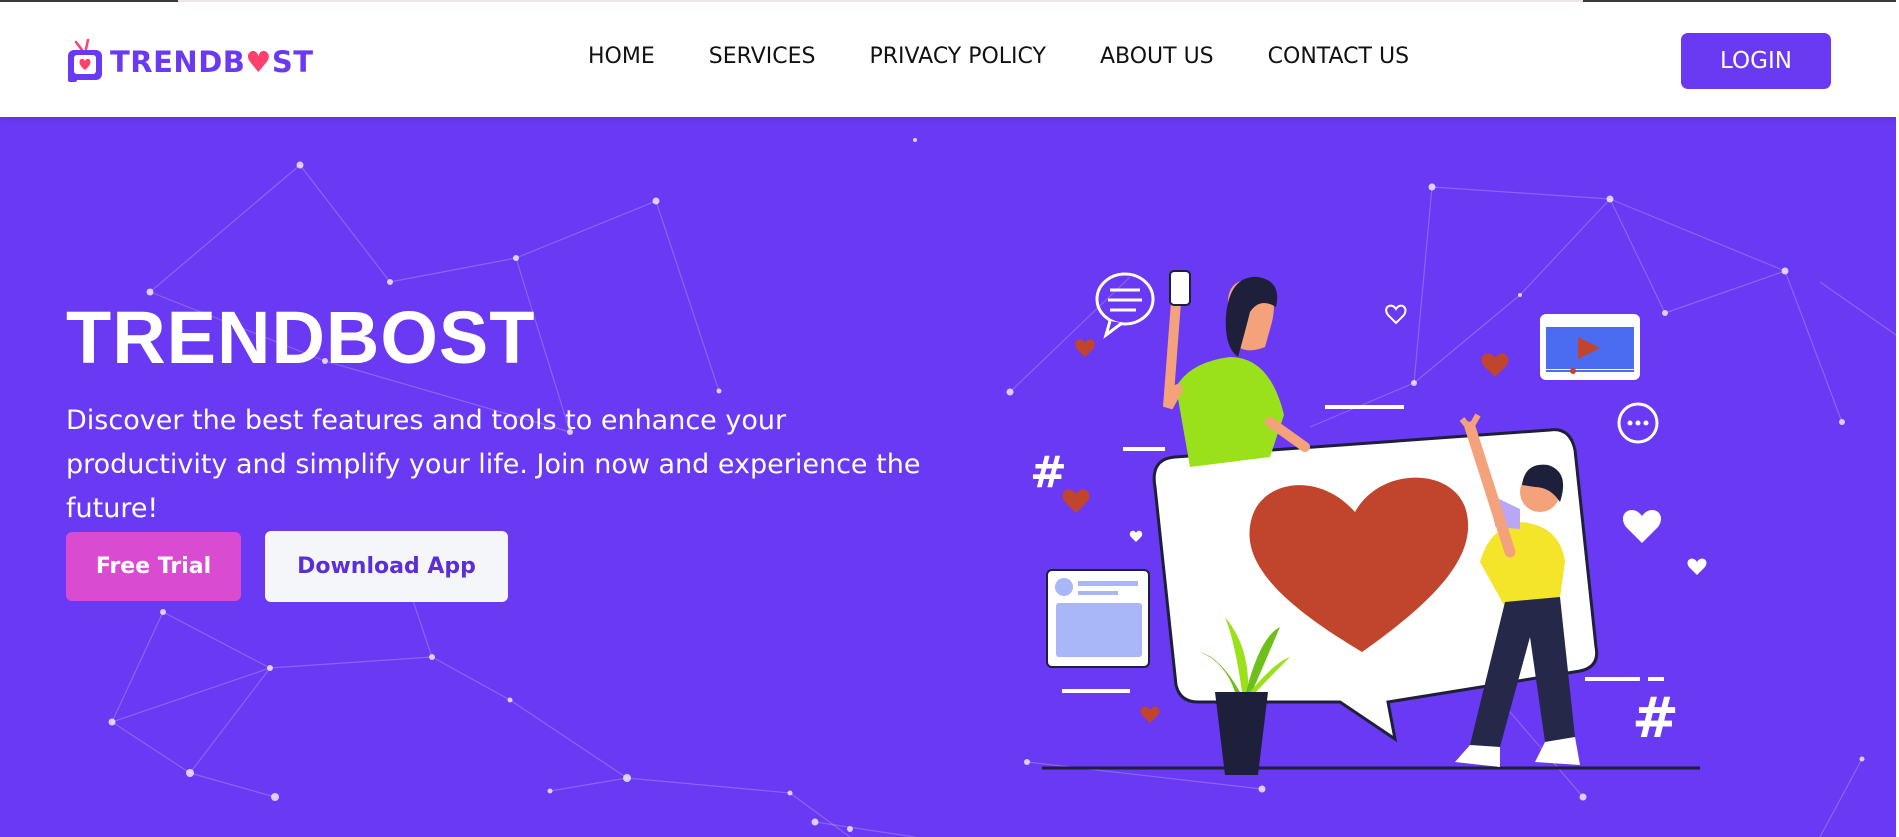 This screenshot has width=1899, height=837. What do you see at coordinates (153, 566) in the screenshot?
I see `free-trial-button: Free Trial` at bounding box center [153, 566].